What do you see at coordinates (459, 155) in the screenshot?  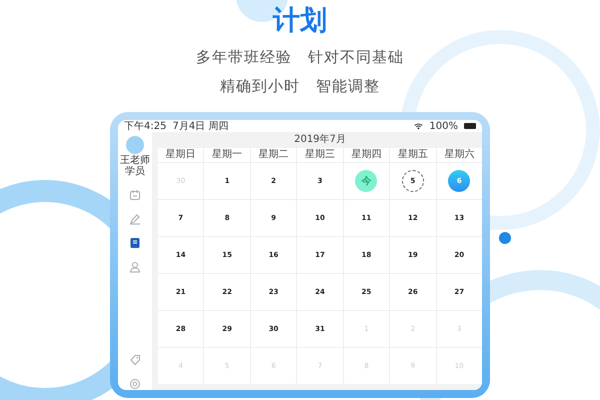 I see `weekday-header: 星期六` at bounding box center [459, 155].